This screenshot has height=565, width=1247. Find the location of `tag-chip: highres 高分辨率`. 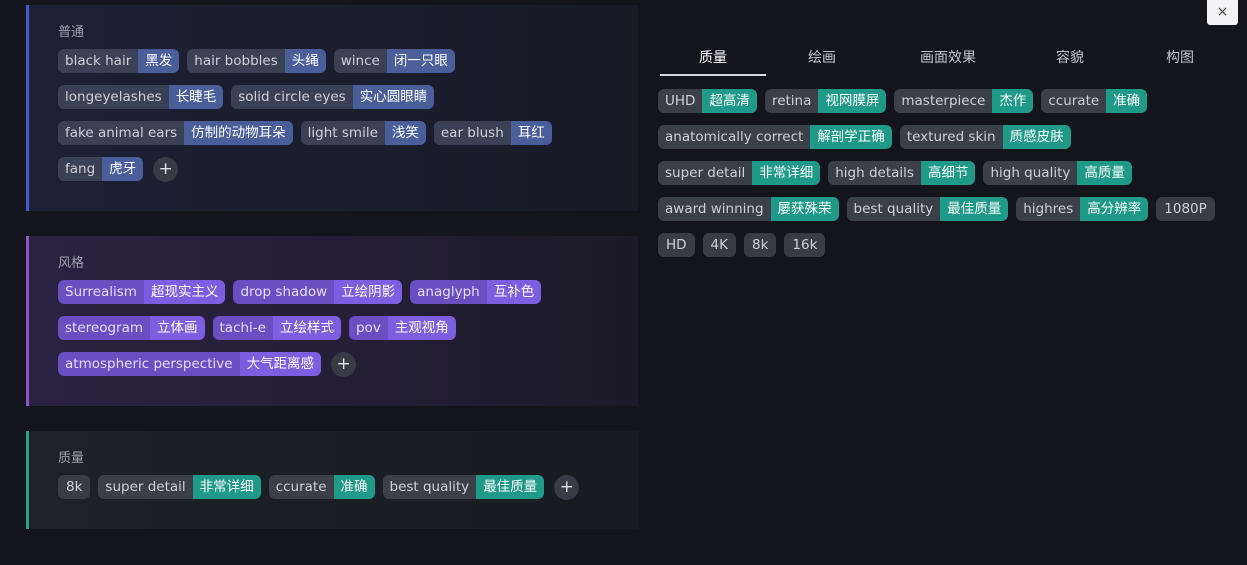

tag-chip: highres 高分辨率 is located at coordinates (1082, 209).